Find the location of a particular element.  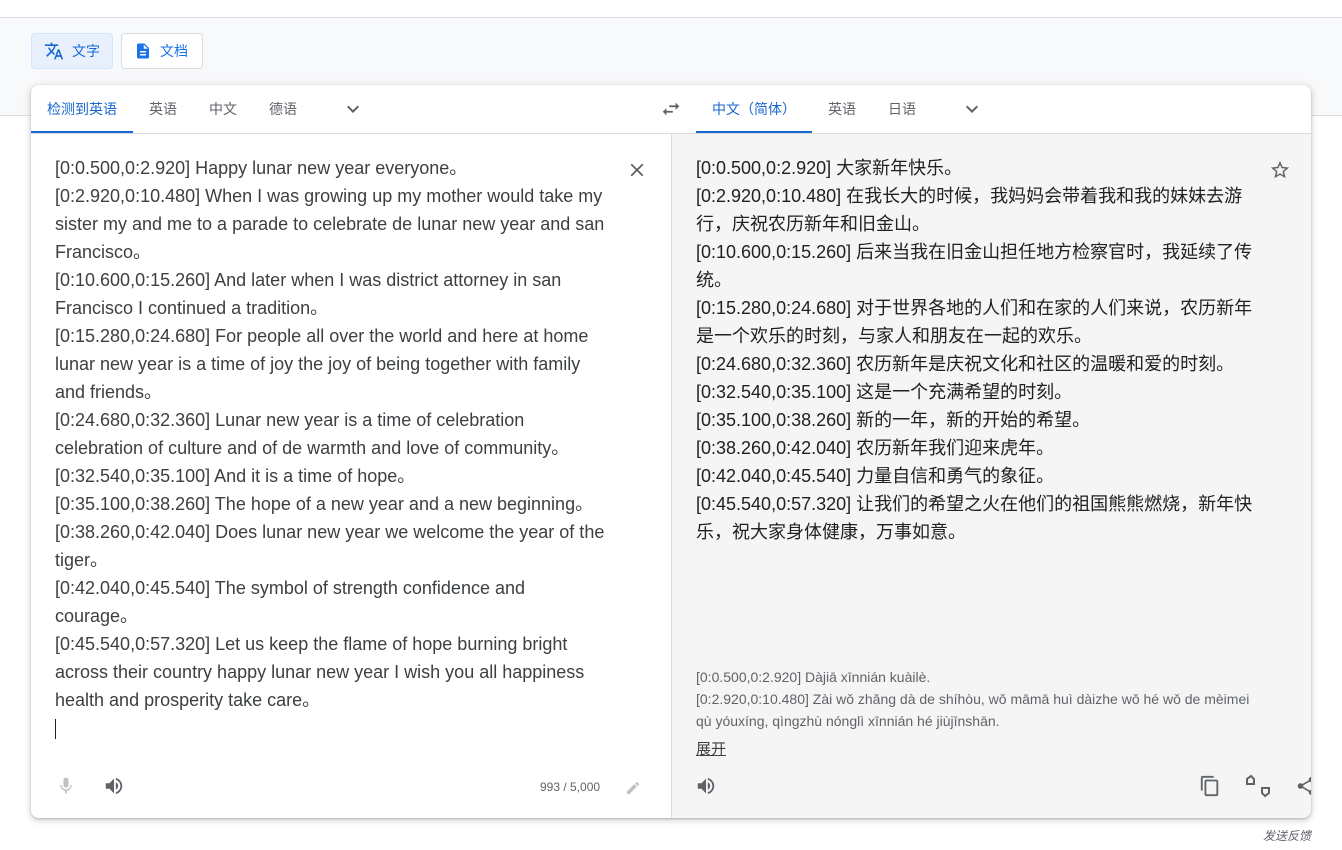

target-language-dropdown is located at coordinates (972, 109).